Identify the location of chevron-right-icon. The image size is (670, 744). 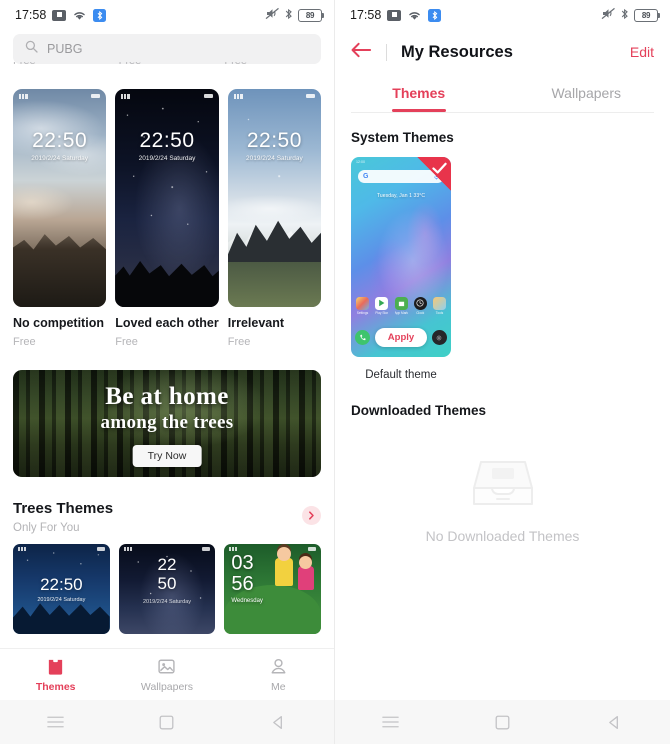
(311, 515).